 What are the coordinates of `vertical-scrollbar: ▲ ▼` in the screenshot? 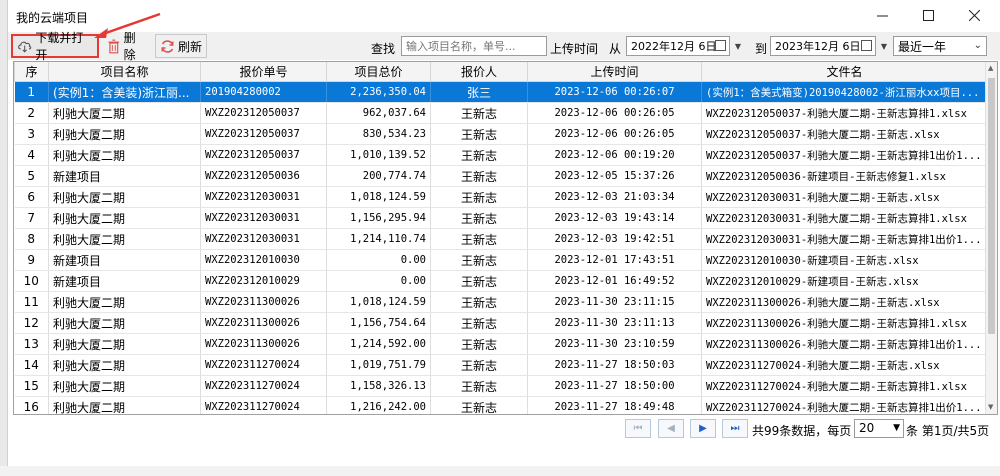 It's located at (991, 238).